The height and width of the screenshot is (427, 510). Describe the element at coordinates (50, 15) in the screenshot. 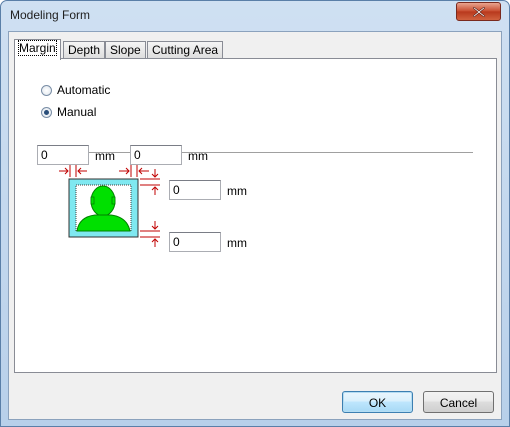

I see `window-title: Modeling Form` at that location.